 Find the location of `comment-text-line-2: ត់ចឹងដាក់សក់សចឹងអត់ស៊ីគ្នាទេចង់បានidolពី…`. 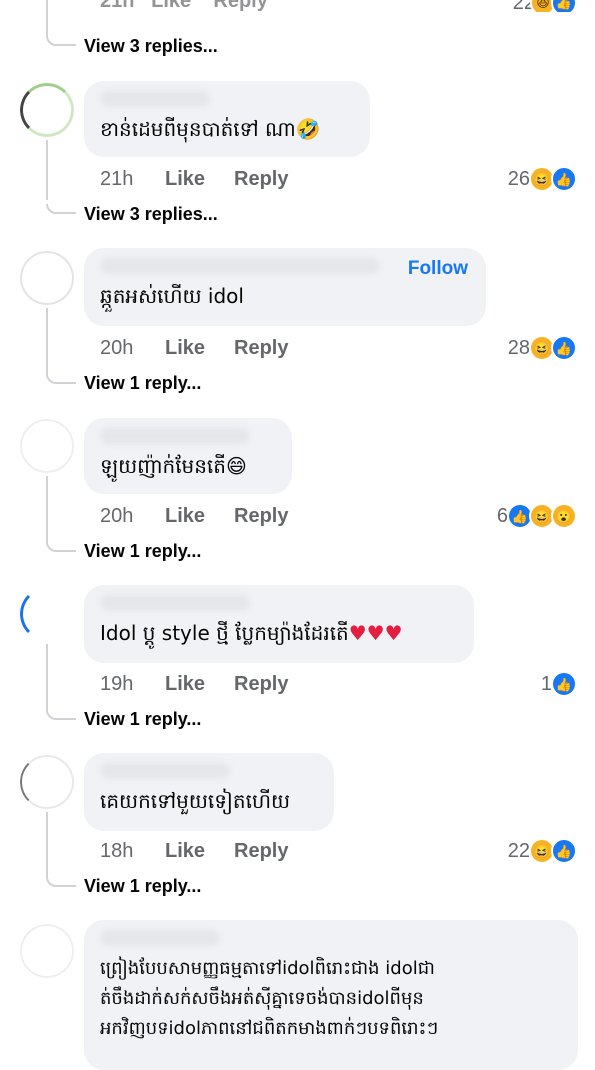

comment-text-line-2: ត់ចឹងដាក់សក់សចឹងអត់ស៊ីគ្នាទេចង់បានidolពី… is located at coordinates (262, 998).